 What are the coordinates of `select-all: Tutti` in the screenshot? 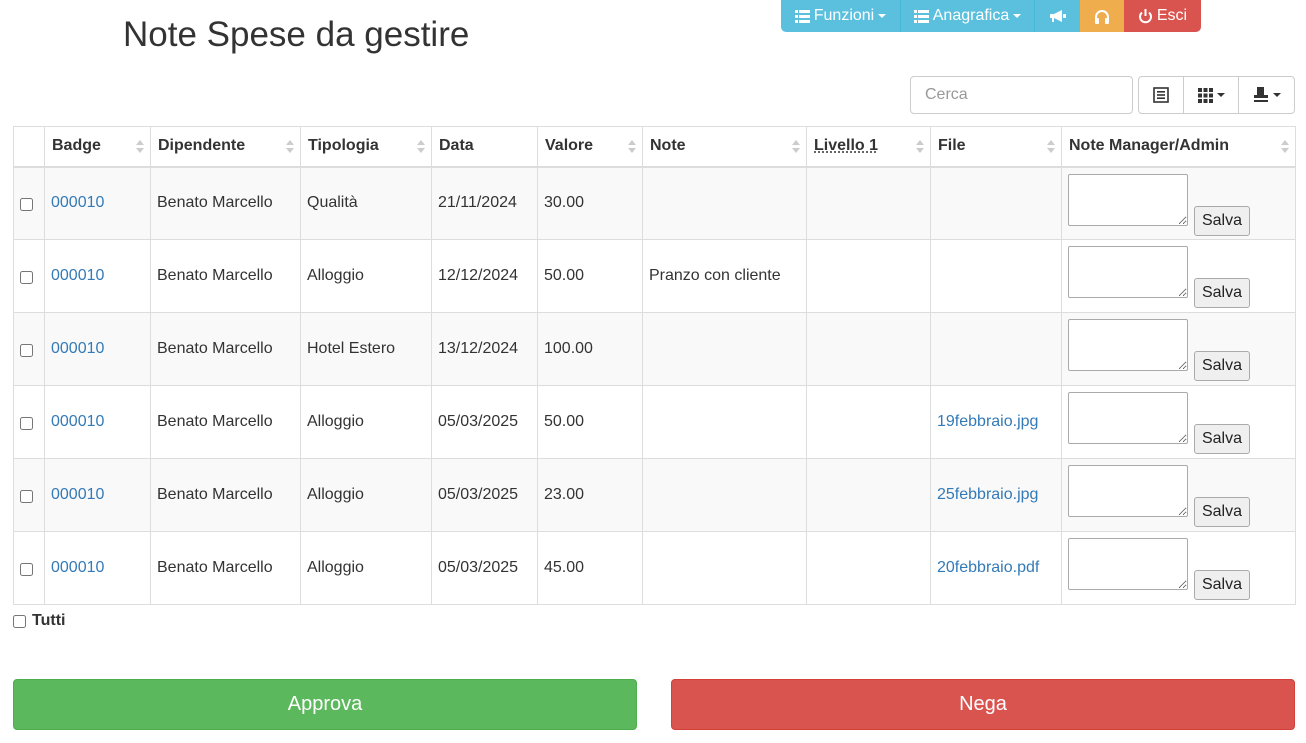 It's located at (39, 621).